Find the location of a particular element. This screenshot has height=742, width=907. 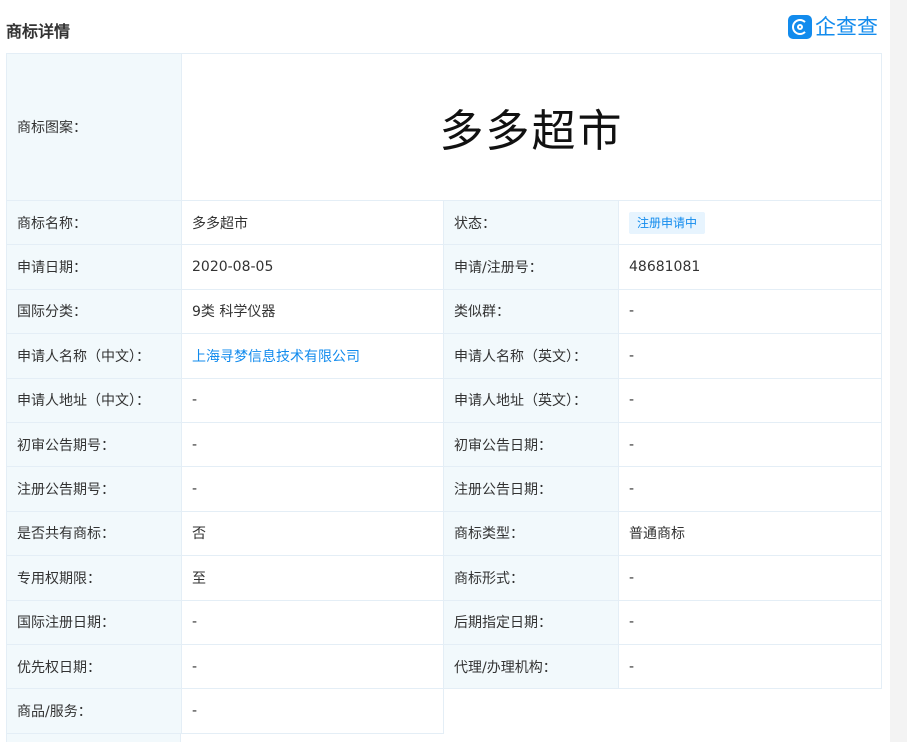

qichacha-logo: 企查查 is located at coordinates (833, 27).